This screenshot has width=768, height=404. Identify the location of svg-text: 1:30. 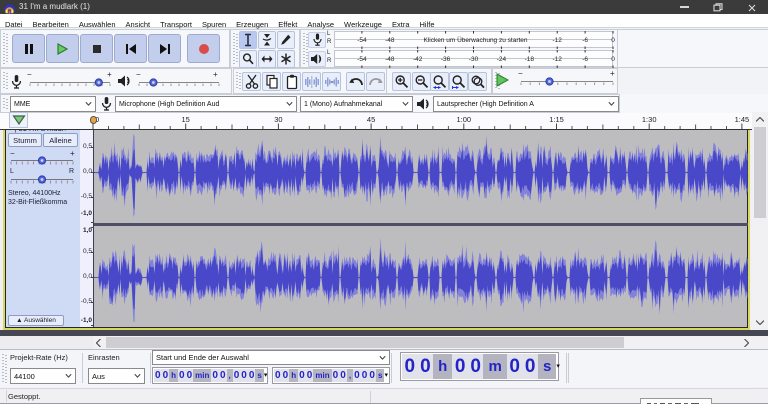
(649, 119).